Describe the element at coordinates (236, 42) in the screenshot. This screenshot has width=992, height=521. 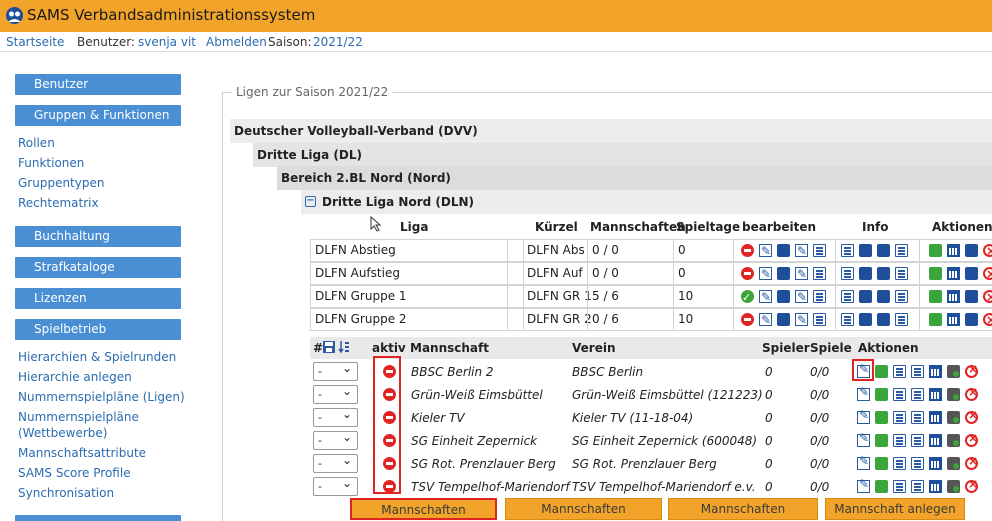
I see `logout-link: Abmelden` at that location.